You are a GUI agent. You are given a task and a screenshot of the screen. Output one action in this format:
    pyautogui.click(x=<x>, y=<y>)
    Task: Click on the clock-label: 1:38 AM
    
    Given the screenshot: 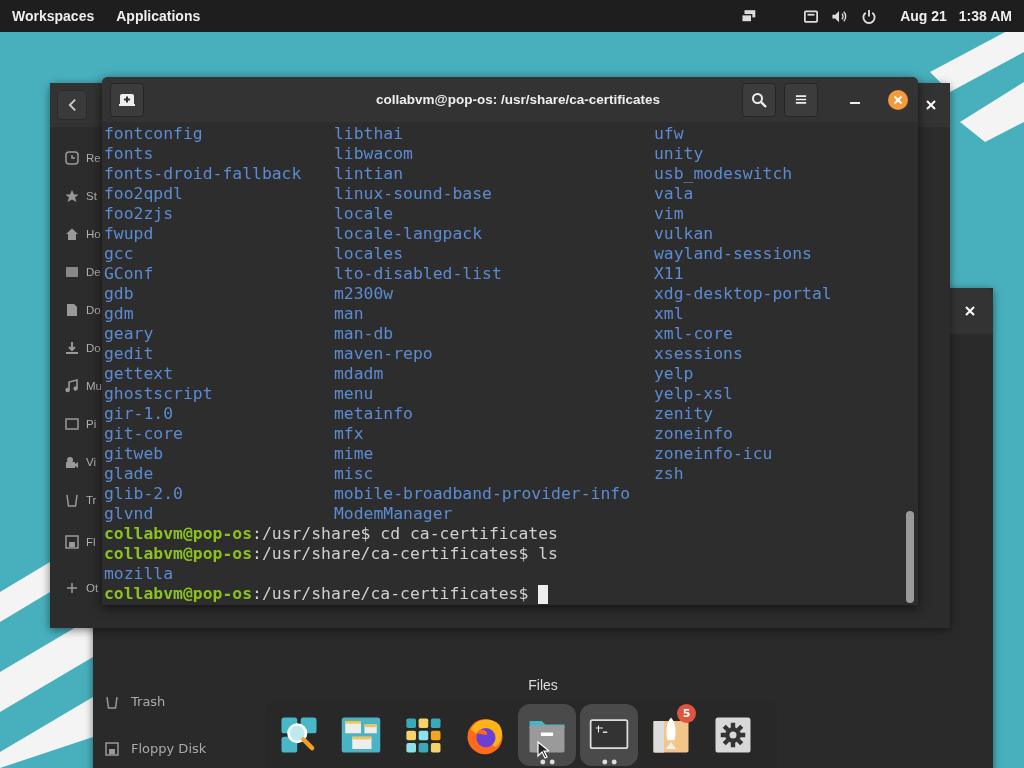 What is the action you would take?
    pyautogui.click(x=985, y=16)
    